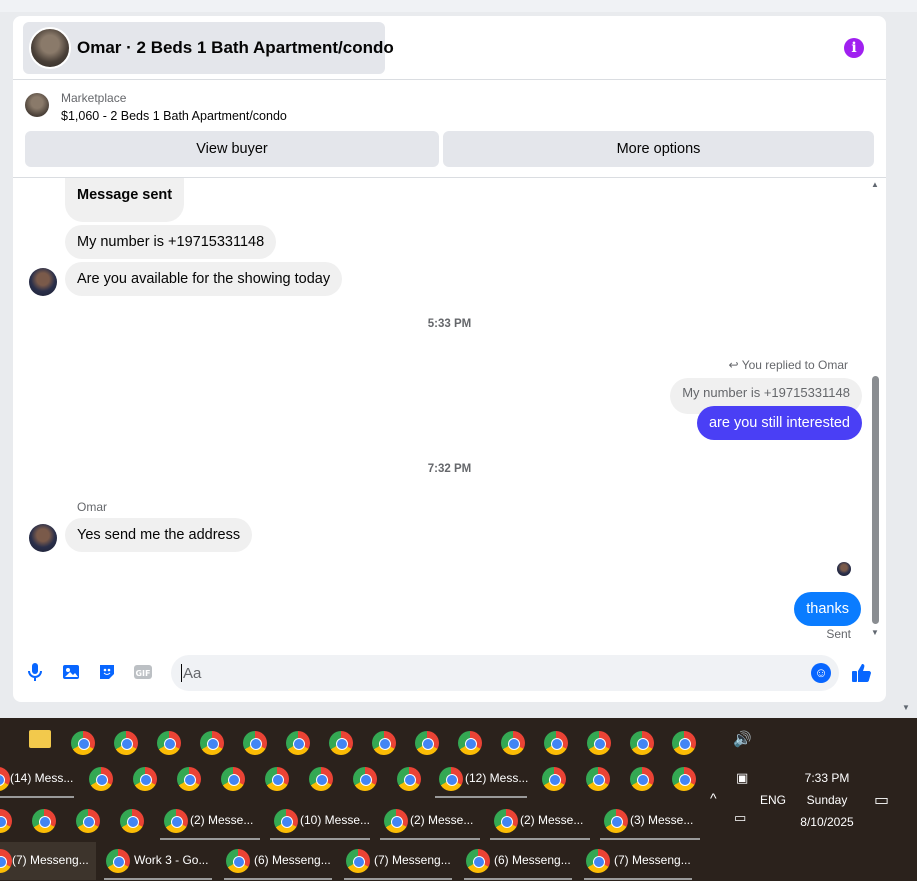  I want to click on more-options-button: More options, so click(658, 149).